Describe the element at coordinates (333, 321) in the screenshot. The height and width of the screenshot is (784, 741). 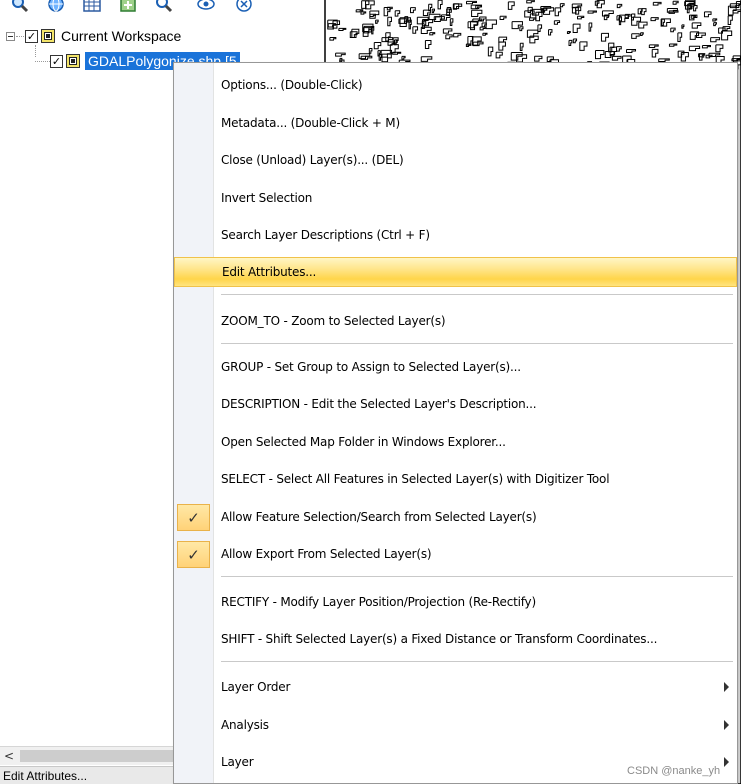
I see `menu-item-label: ZOOM_TO - Zoom to Selected Layer(s)` at that location.